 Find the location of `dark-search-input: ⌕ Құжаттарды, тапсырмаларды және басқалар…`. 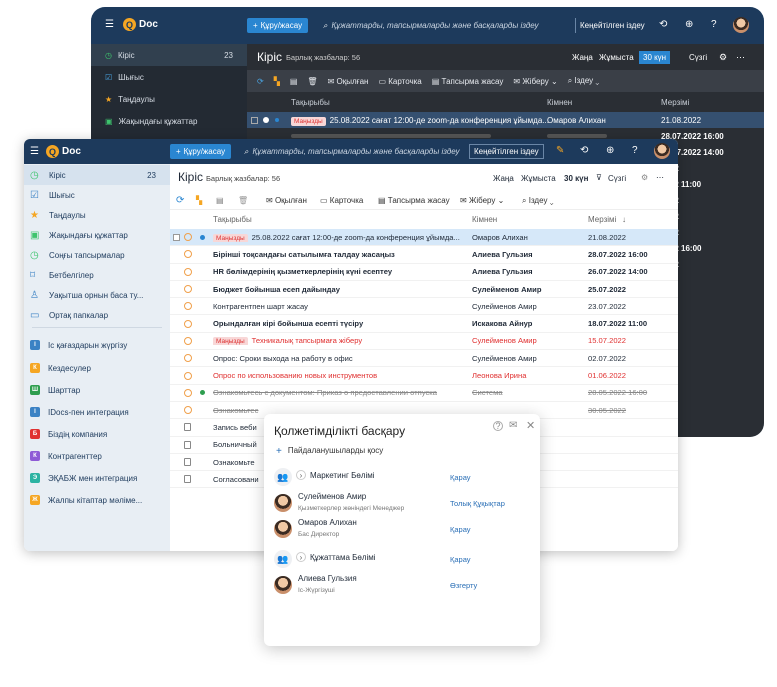

dark-search-input: ⌕ Құжаттарды, тапсырмаларды және басқалар… is located at coordinates (448, 25).